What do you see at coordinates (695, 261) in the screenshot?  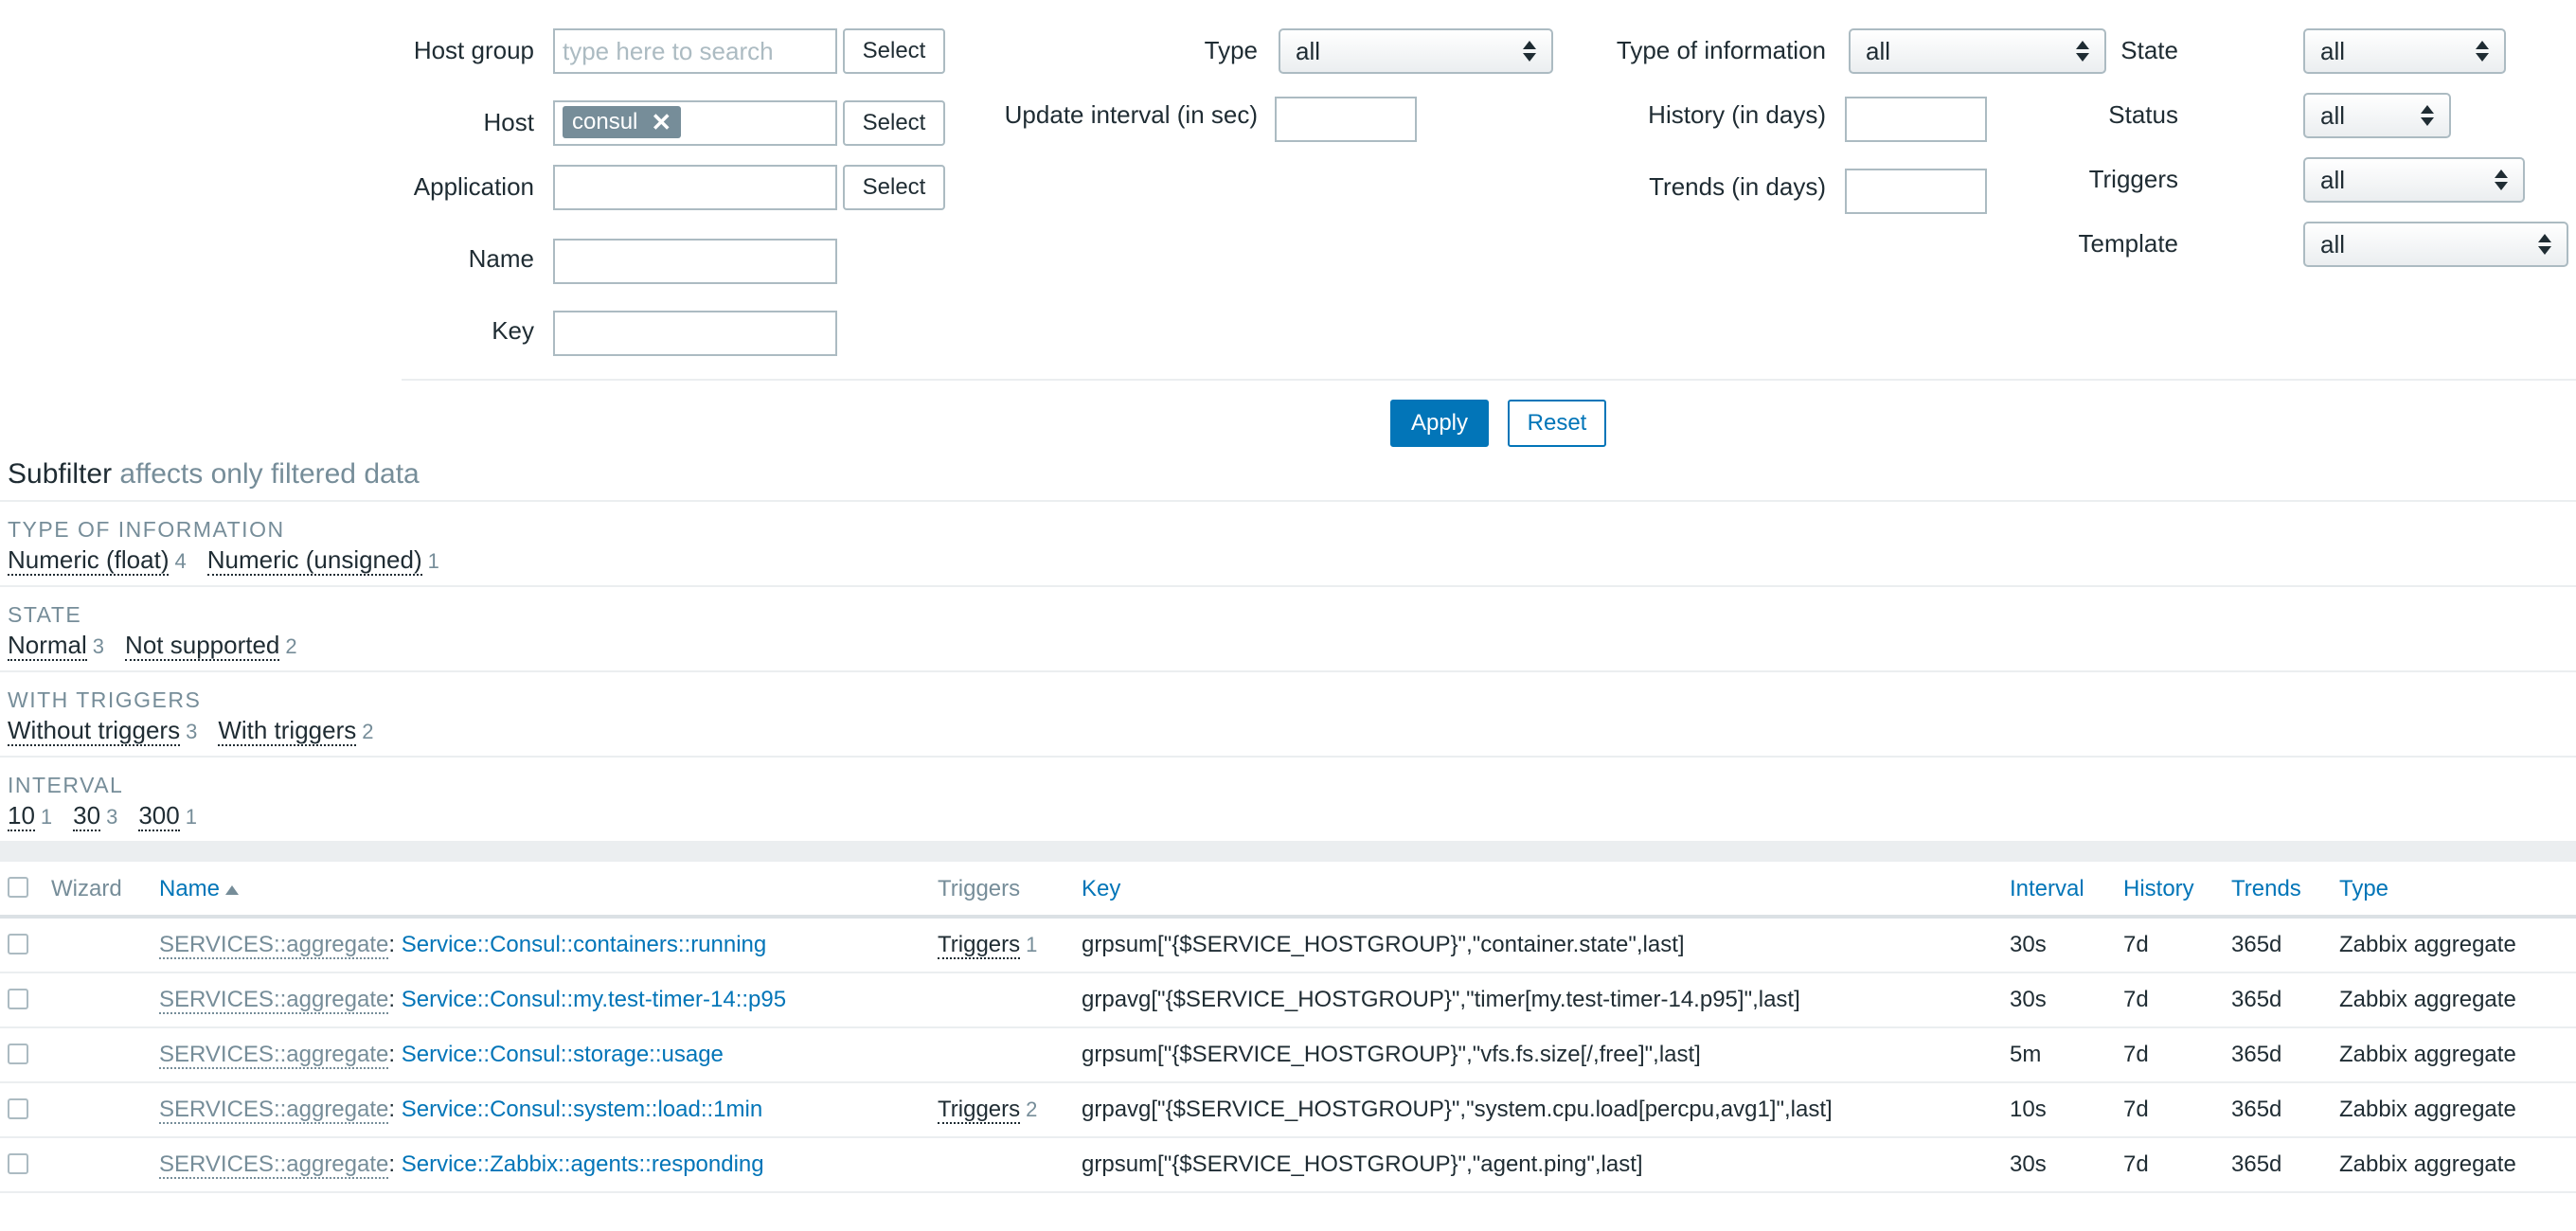 I see `name-input` at bounding box center [695, 261].